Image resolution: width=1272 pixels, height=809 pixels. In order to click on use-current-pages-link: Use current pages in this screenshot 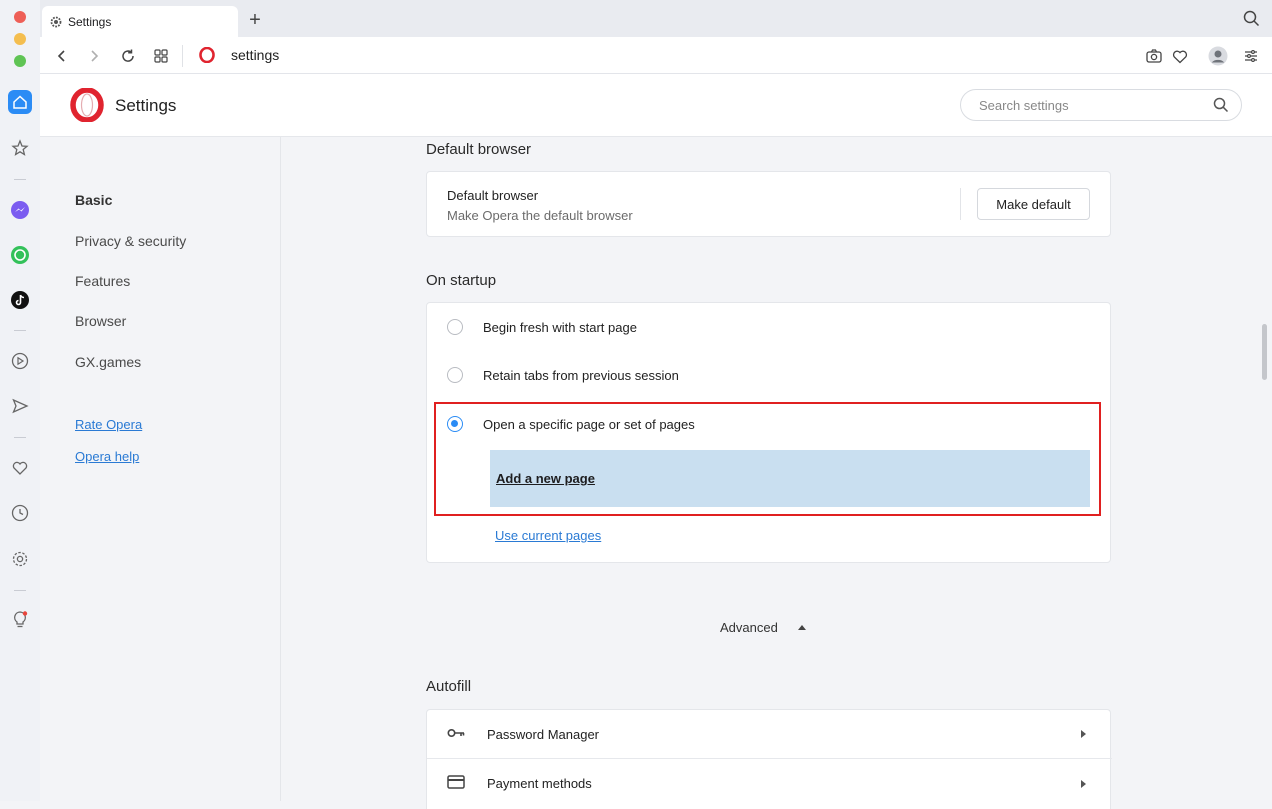, I will do `click(548, 535)`.